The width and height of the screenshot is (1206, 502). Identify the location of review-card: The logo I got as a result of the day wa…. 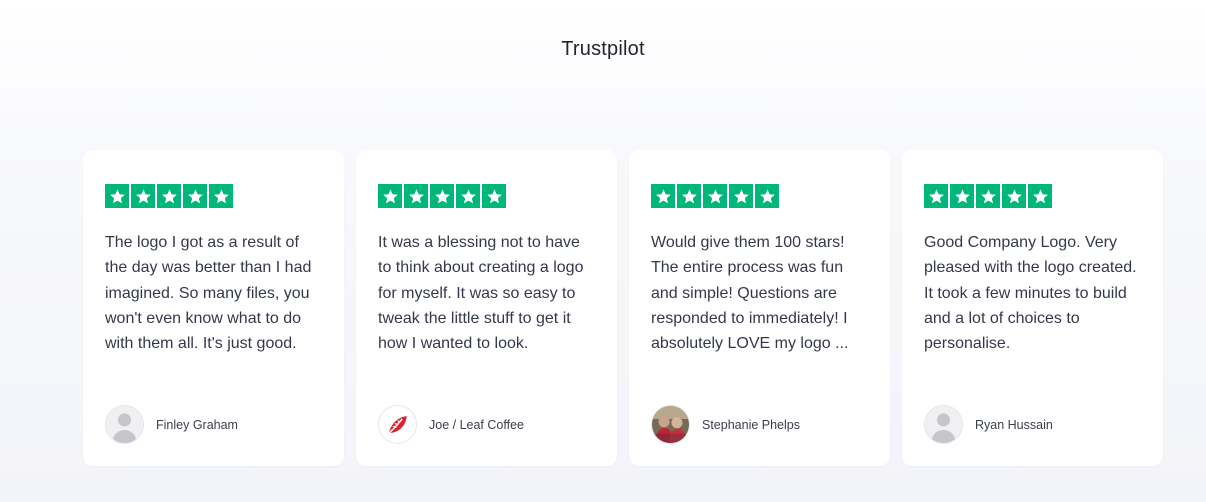
(213, 308).